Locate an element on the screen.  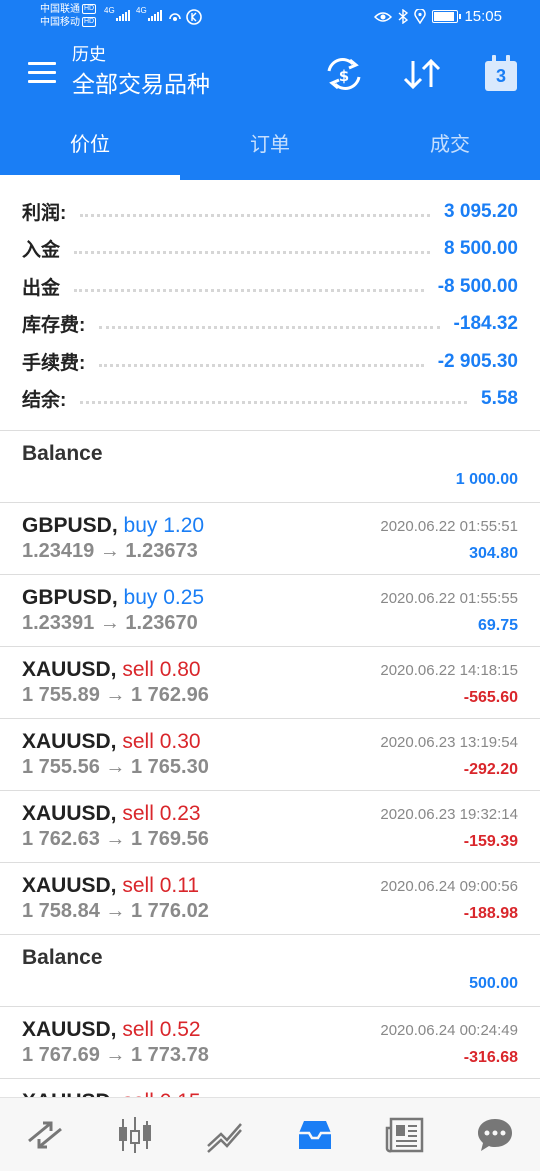
summary-row-profit: 利润: 3 095.20 is located at coordinates (270, 211).